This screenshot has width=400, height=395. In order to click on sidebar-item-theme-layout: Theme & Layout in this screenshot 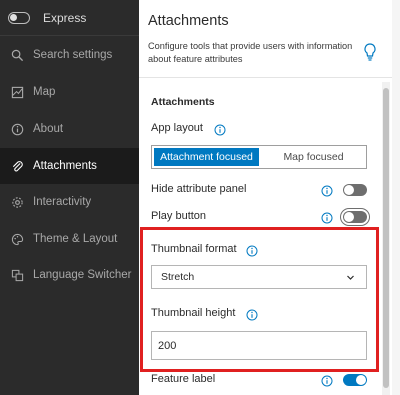, I will do `click(69, 239)`.